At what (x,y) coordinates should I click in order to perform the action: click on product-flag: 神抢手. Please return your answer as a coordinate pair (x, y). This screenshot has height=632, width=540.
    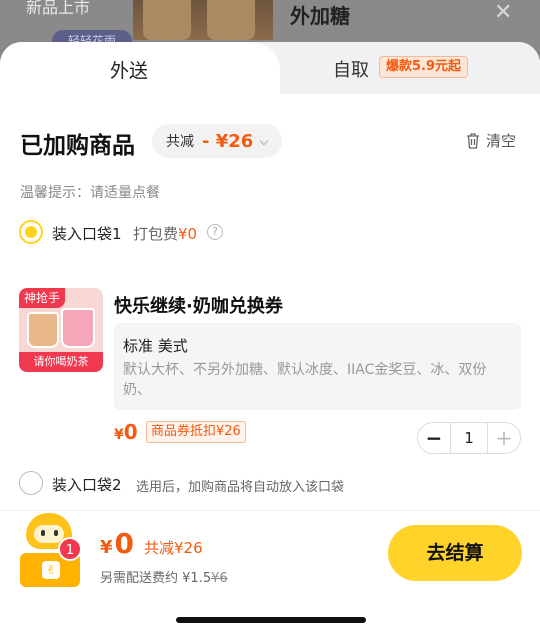
    Looking at the image, I should click on (42, 298).